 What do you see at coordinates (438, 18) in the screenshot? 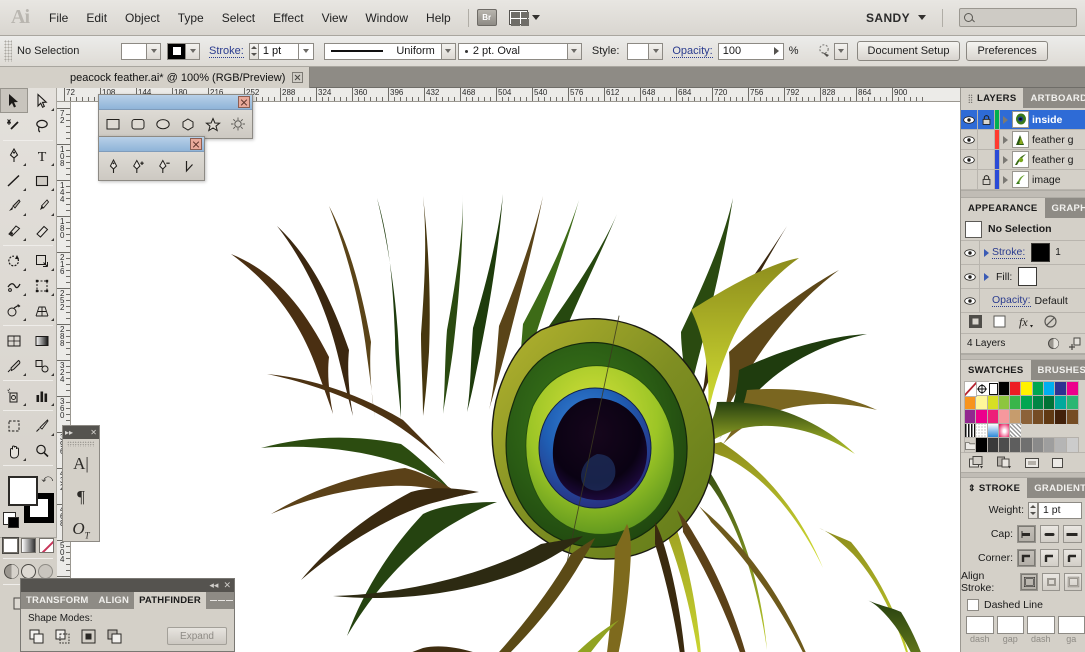
I see `menu-help: Help` at bounding box center [438, 18].